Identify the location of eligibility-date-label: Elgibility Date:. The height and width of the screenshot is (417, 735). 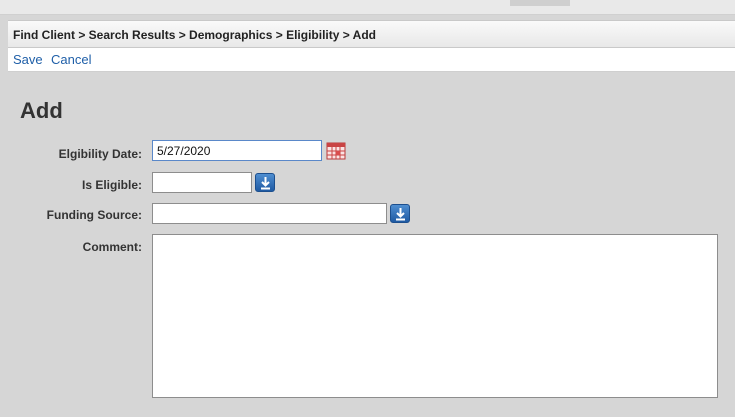
(100, 154).